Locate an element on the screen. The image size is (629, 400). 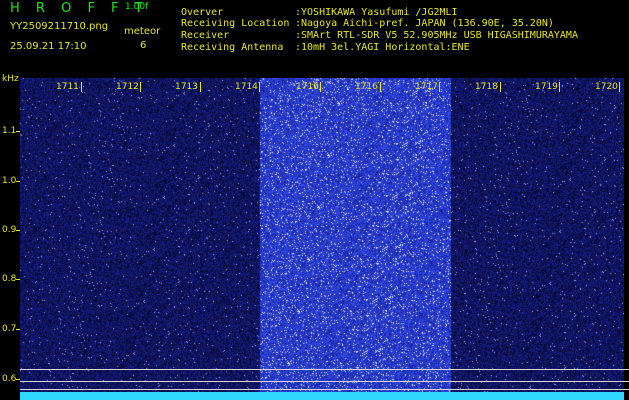
info-key-antenna: Receiving Antenna is located at coordinates (232, 47).